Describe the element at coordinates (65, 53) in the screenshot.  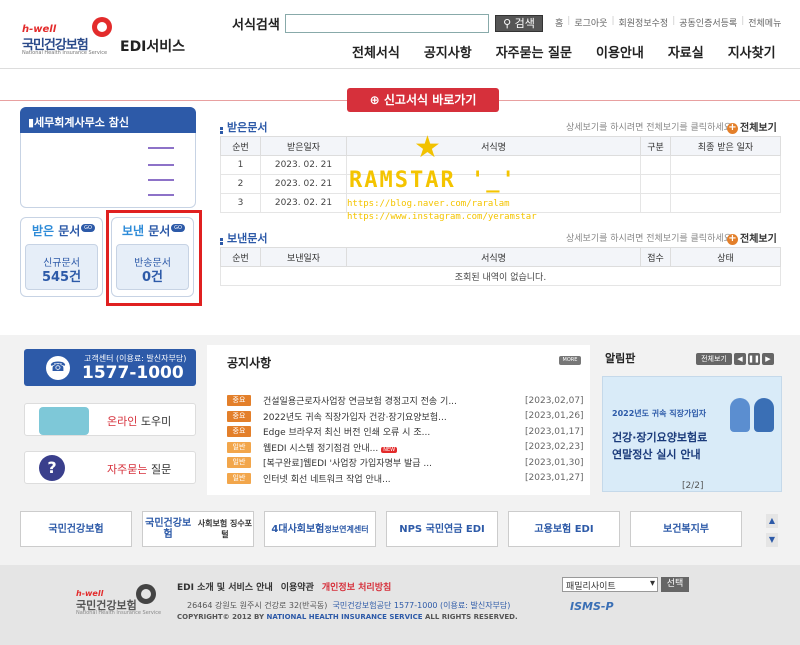
I see `logo-subtitle: National Health Insurance Service` at that location.